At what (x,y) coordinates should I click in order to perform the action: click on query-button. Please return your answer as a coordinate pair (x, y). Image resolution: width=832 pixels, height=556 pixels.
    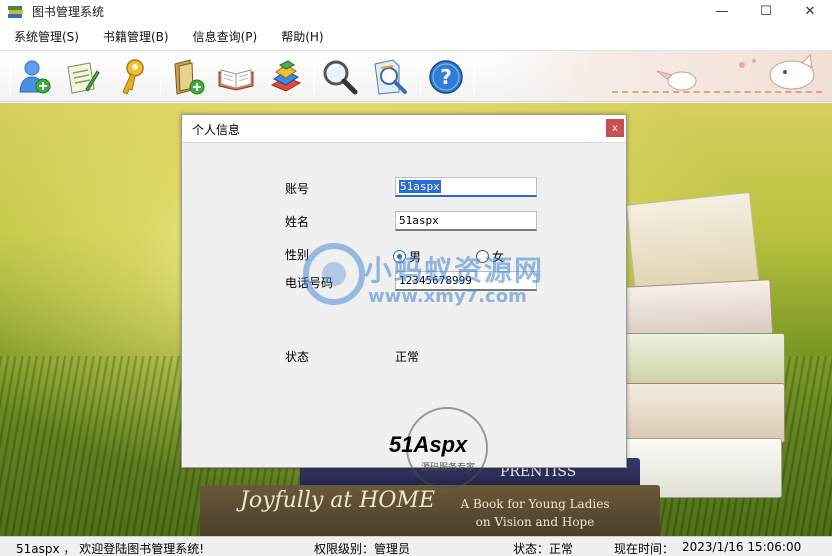
    Looking at the image, I should click on (390, 77).